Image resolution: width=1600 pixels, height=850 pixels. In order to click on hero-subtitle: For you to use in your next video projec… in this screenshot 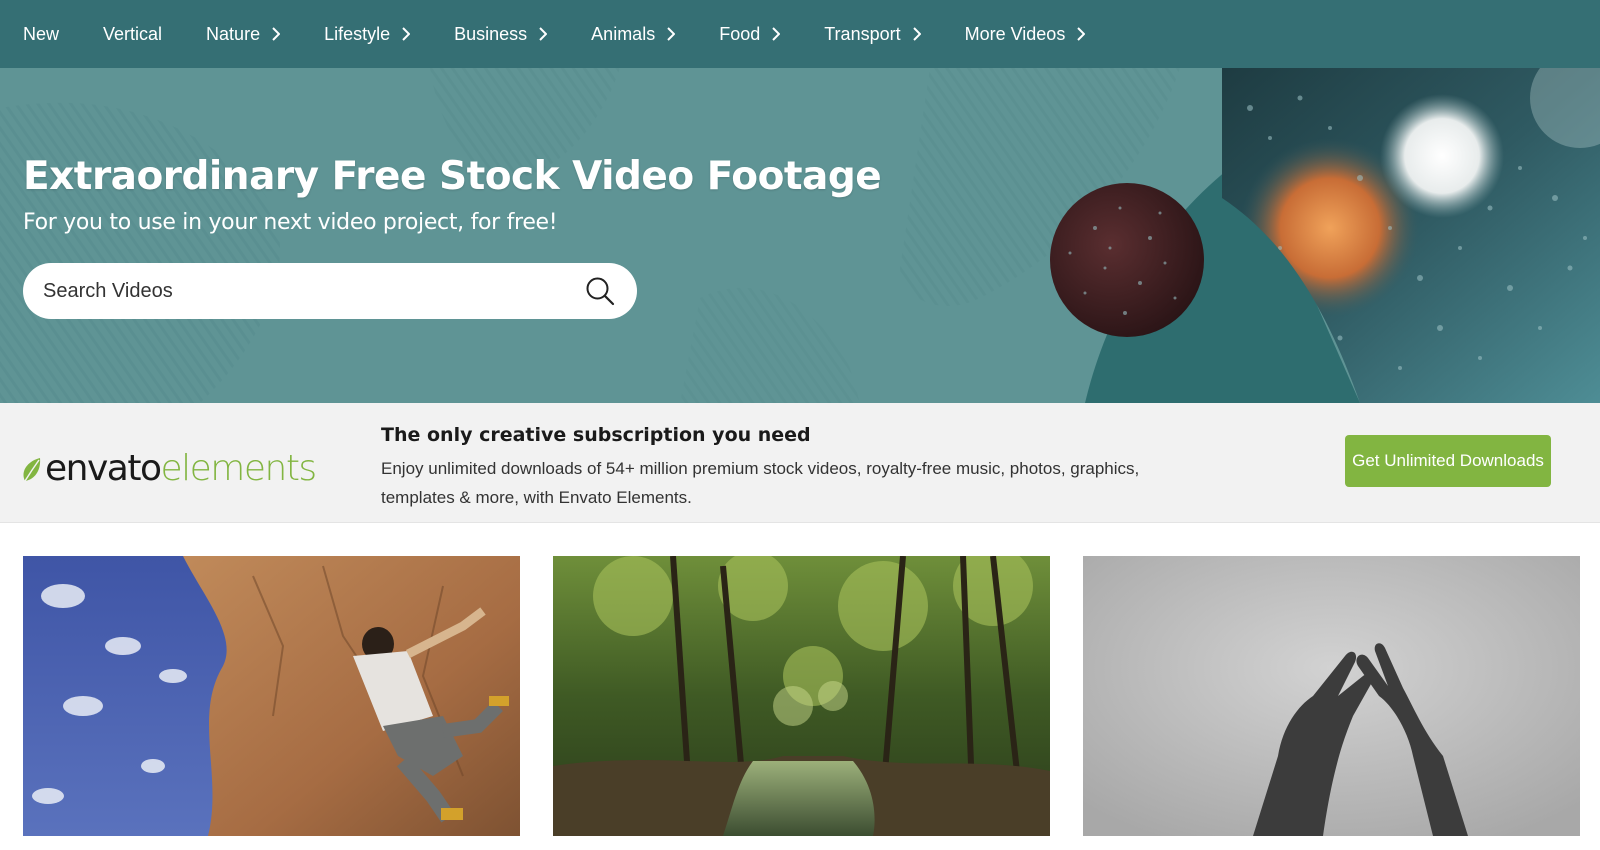, I will do `click(290, 222)`.